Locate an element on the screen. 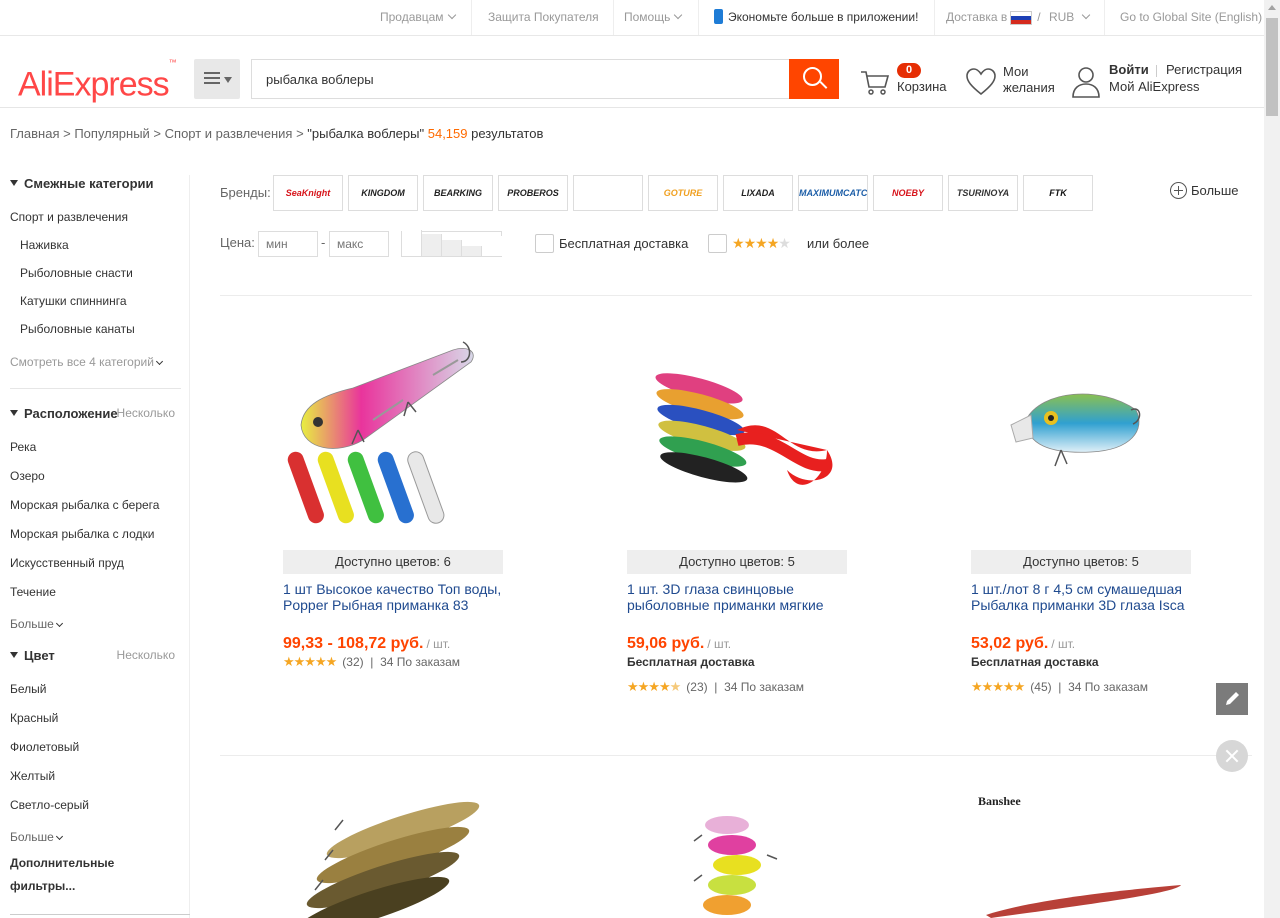 The width and height of the screenshot is (1280, 918). brand-logo-ftk: FTK is located at coordinates (1058, 193).